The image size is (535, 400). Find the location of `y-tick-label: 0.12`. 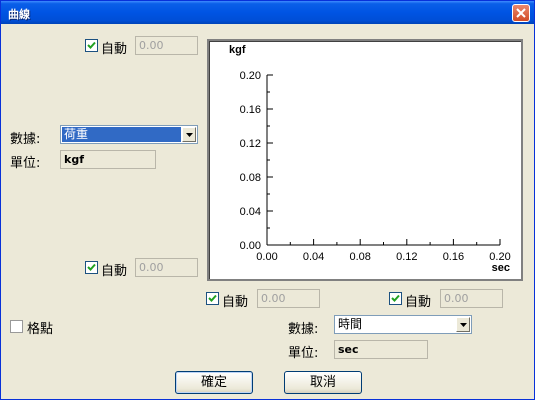

y-tick-label: 0.12 is located at coordinates (250, 144).